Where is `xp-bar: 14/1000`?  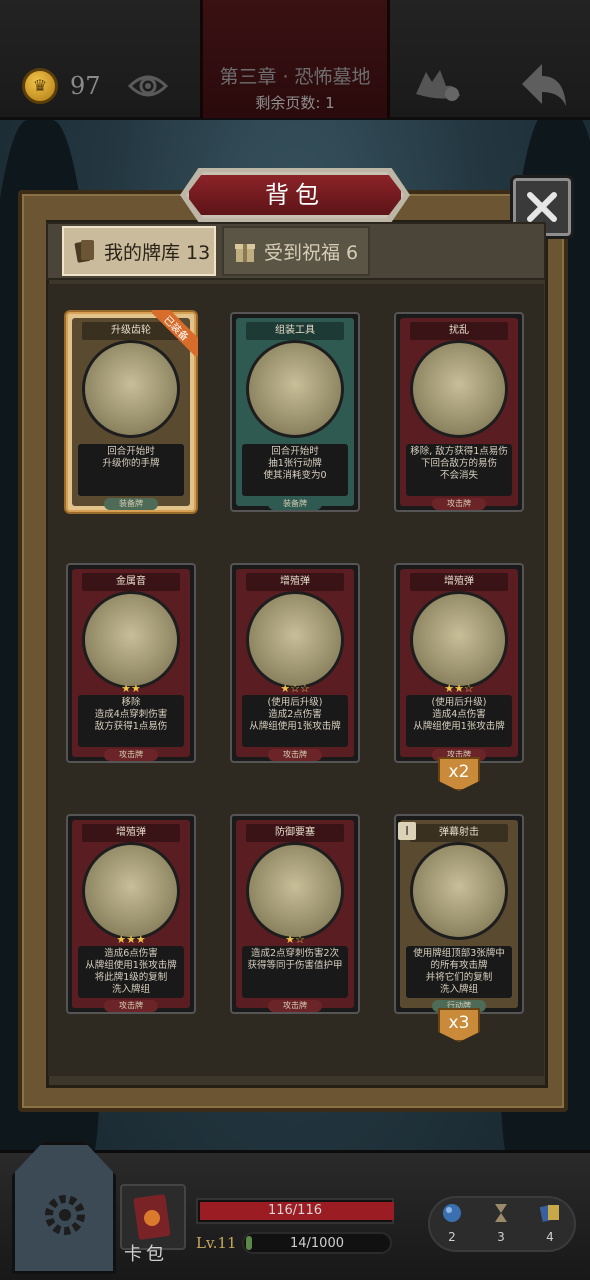
xp-bar: 14/1000 is located at coordinates (317, 1243).